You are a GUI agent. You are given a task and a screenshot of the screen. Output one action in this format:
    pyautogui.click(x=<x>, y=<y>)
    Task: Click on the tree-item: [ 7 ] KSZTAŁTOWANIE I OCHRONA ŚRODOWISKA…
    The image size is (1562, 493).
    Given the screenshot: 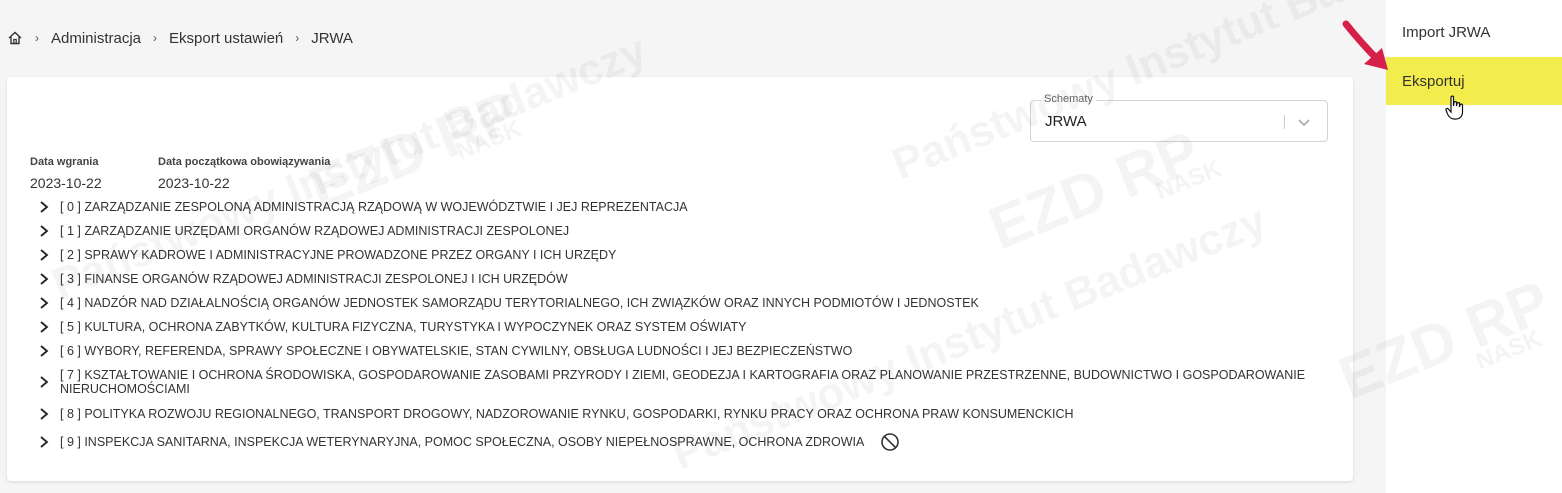 What is the action you would take?
    pyautogui.click(x=687, y=382)
    